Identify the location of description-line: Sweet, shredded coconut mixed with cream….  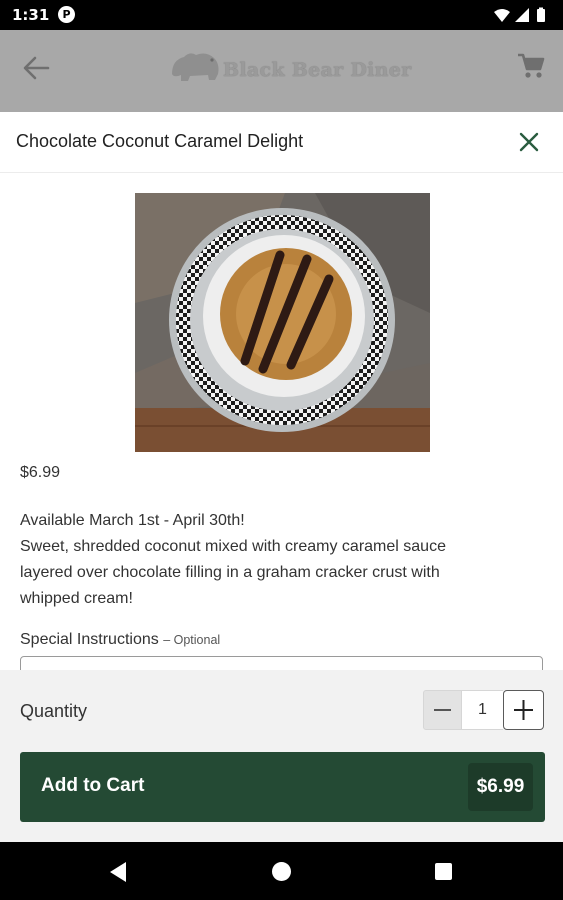
(233, 546).